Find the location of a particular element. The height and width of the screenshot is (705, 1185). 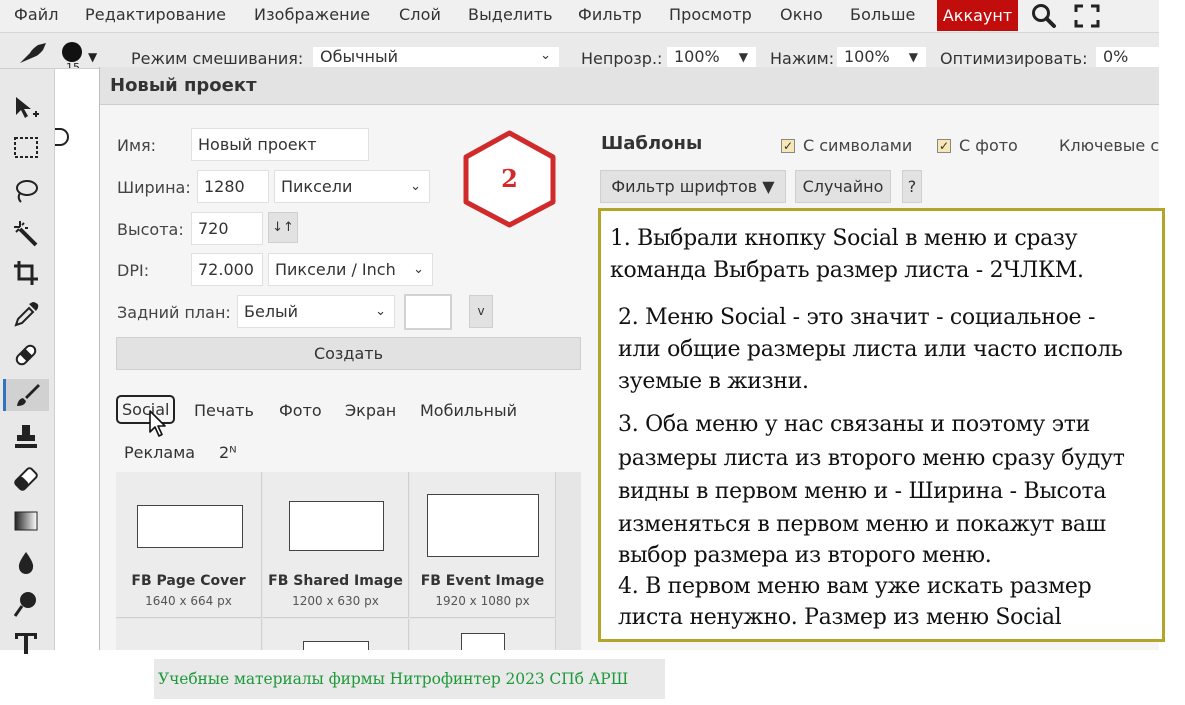

height-input: 720 is located at coordinates (227, 228).